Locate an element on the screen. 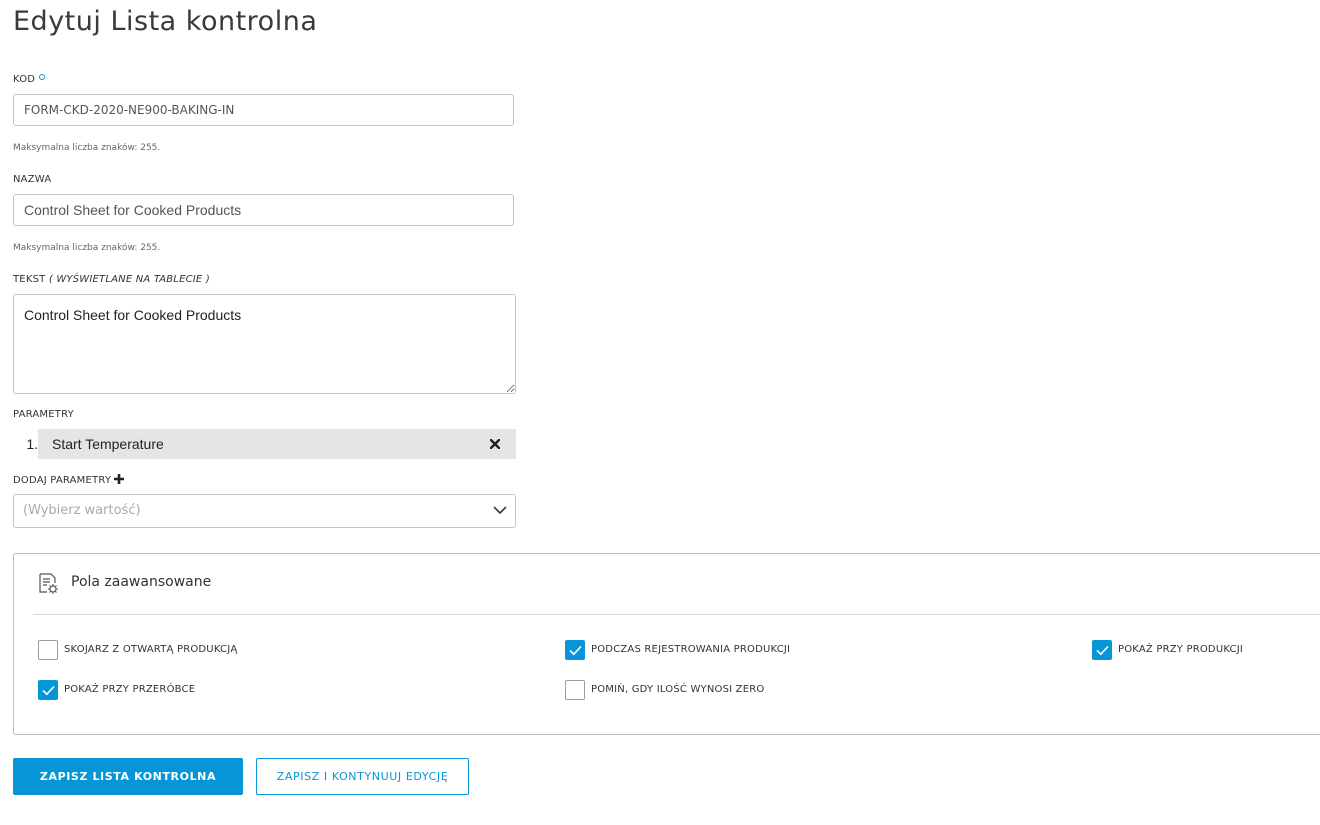 The width and height of the screenshot is (1320, 825). parameter-item: 1. Start Temperature is located at coordinates (264, 444).